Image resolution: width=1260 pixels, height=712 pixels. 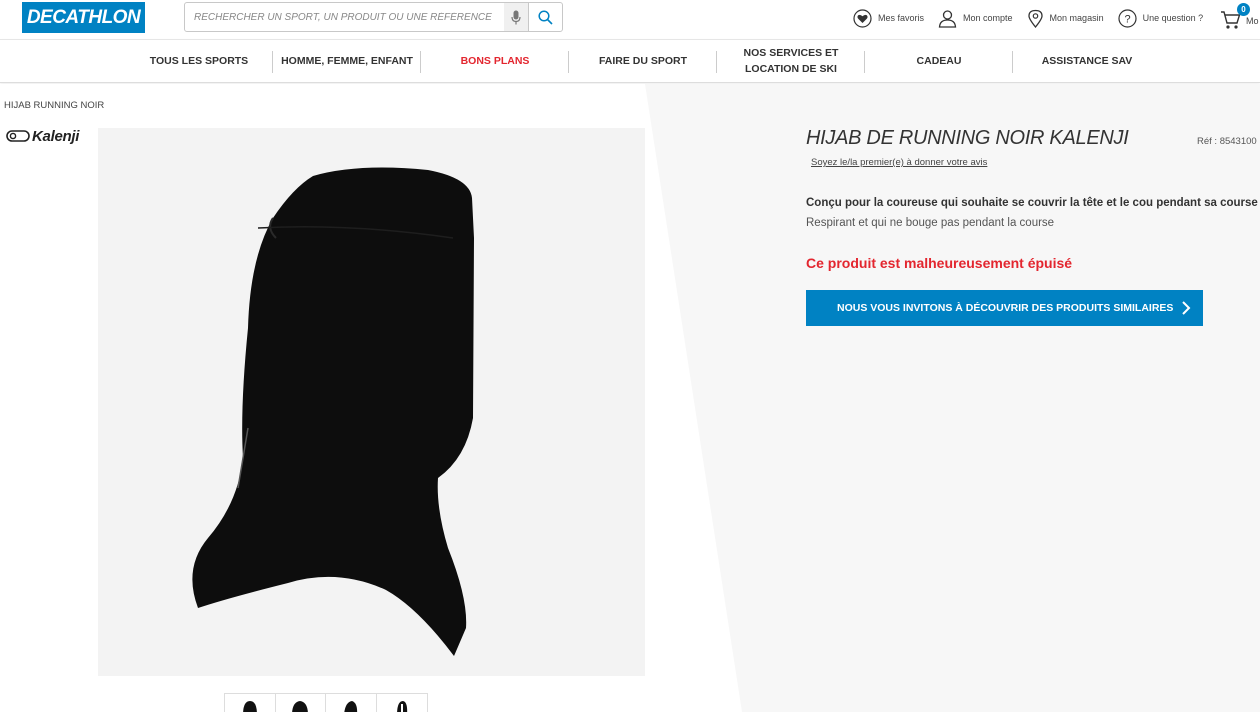 I want to click on nav-item-deals: BONS PLANS, so click(x=495, y=61).